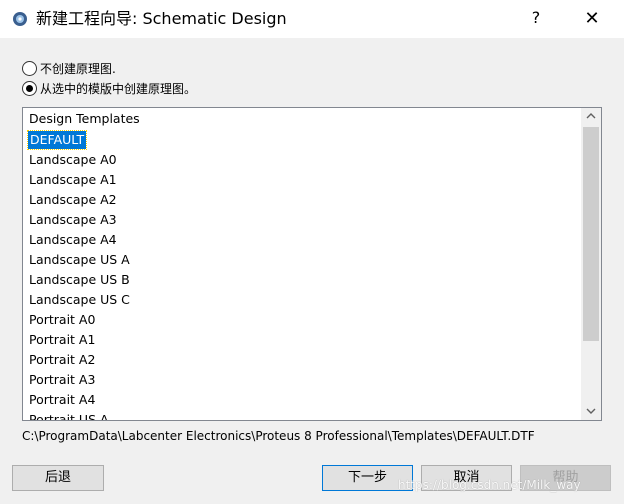  I want to click on no-schematic-label: 不创建原理图., so click(78, 68).